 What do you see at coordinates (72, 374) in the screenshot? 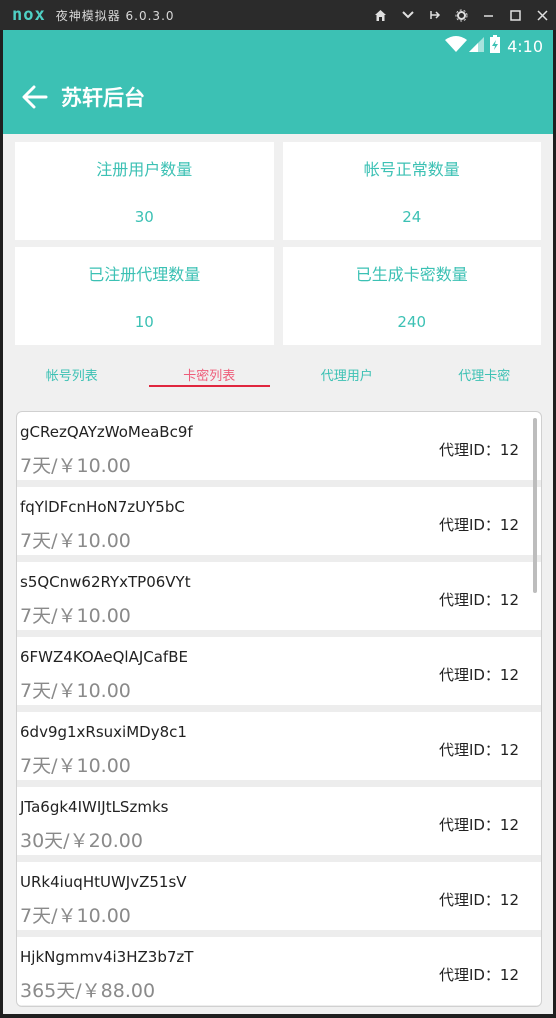
I see `tab-account-list: 帐号列表` at bounding box center [72, 374].